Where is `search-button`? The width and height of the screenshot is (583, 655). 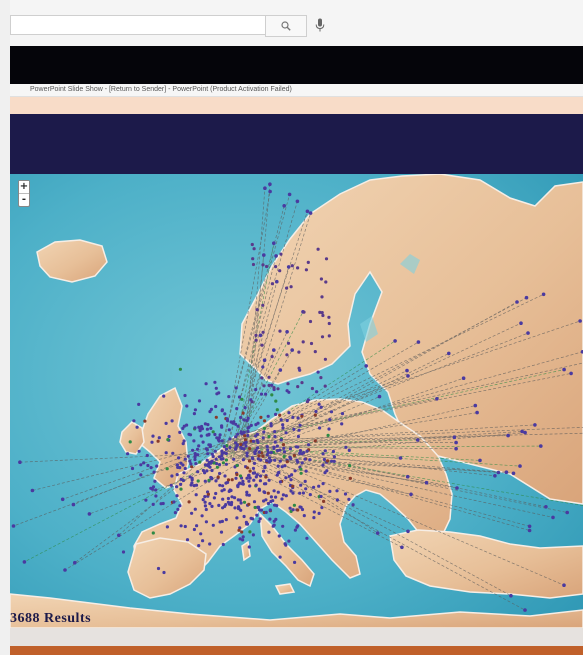 search-button is located at coordinates (286, 26).